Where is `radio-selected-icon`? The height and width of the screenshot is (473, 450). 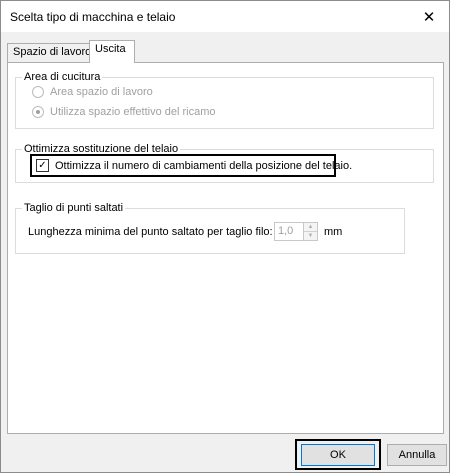
radio-selected-icon is located at coordinates (38, 112).